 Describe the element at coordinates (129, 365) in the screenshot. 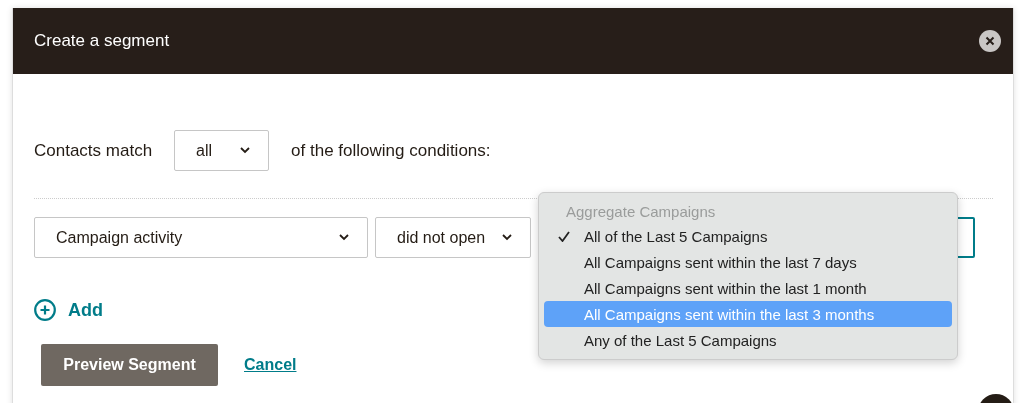

I see `preview-segment-button: Preview Segment` at that location.